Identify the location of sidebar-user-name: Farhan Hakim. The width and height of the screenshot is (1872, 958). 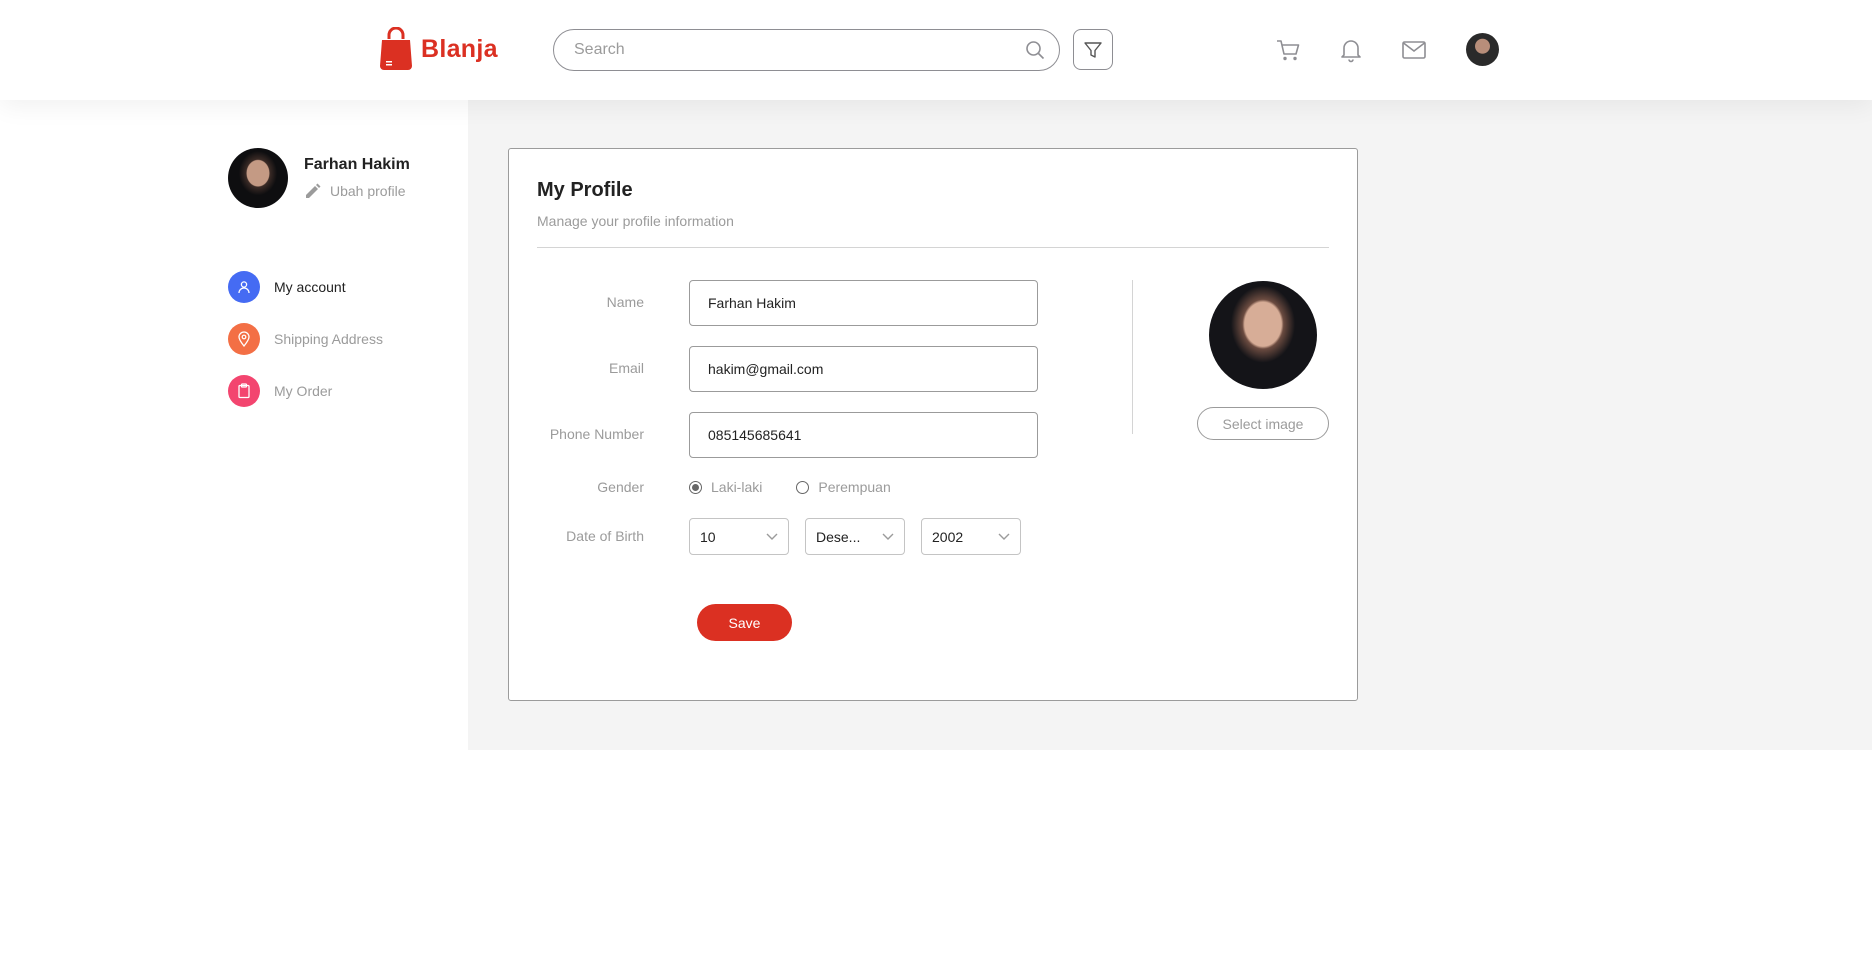
(357, 164).